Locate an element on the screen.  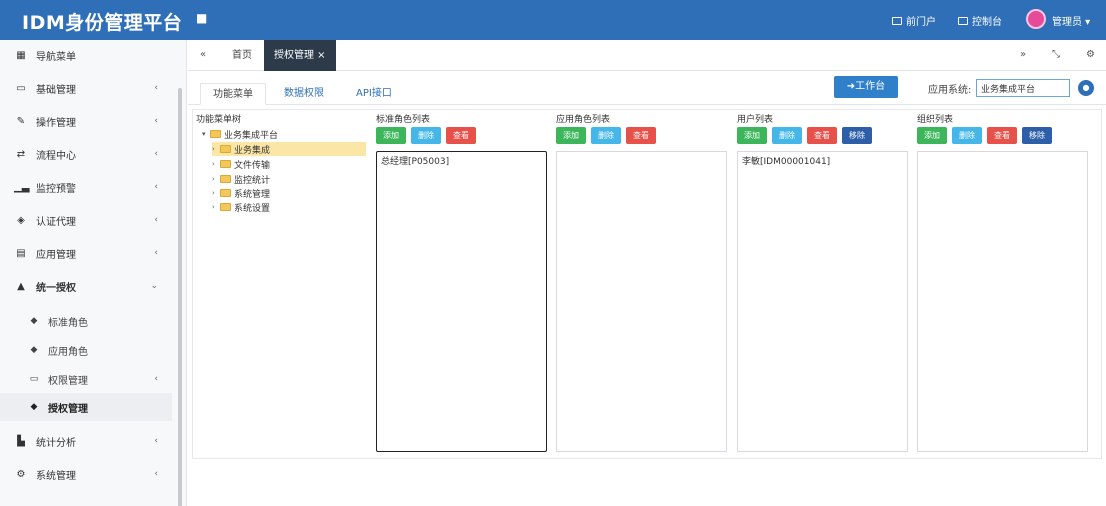
view-standard-role-button: 查看 is located at coordinates (461, 135).